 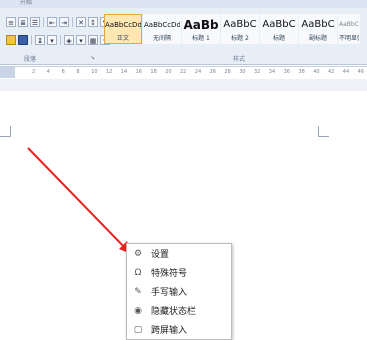 What do you see at coordinates (161, 38) in the screenshot?
I see `style-name: 无间隔` at bounding box center [161, 38].